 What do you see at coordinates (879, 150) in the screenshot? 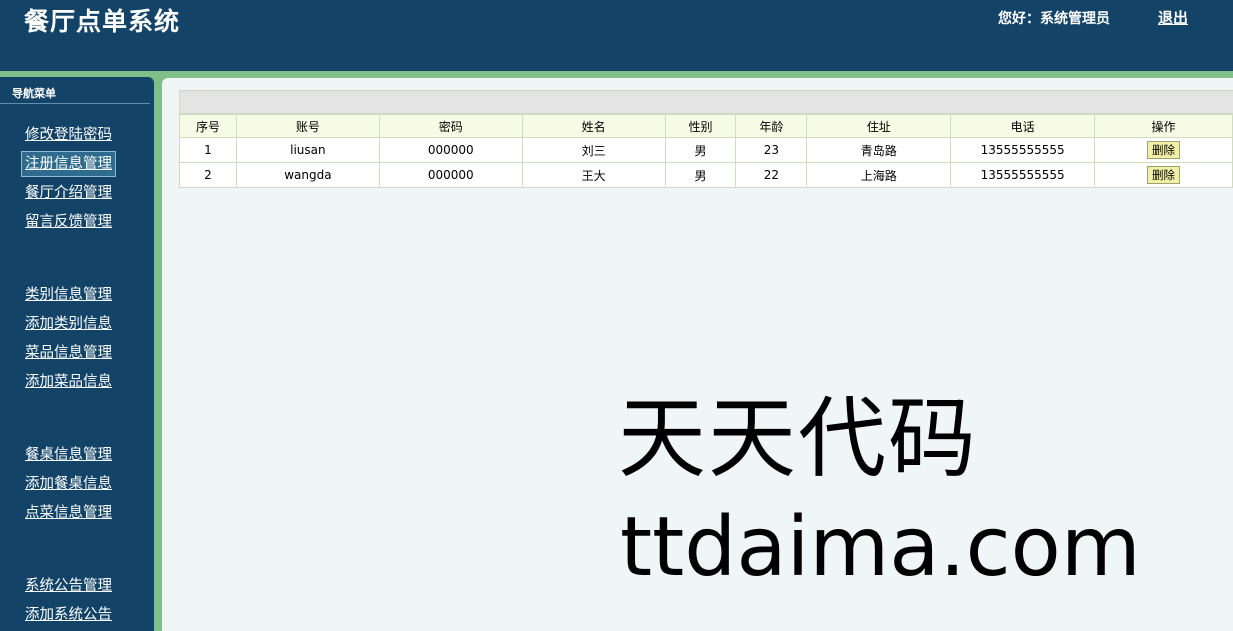
I see `cell-address: 青岛路` at bounding box center [879, 150].